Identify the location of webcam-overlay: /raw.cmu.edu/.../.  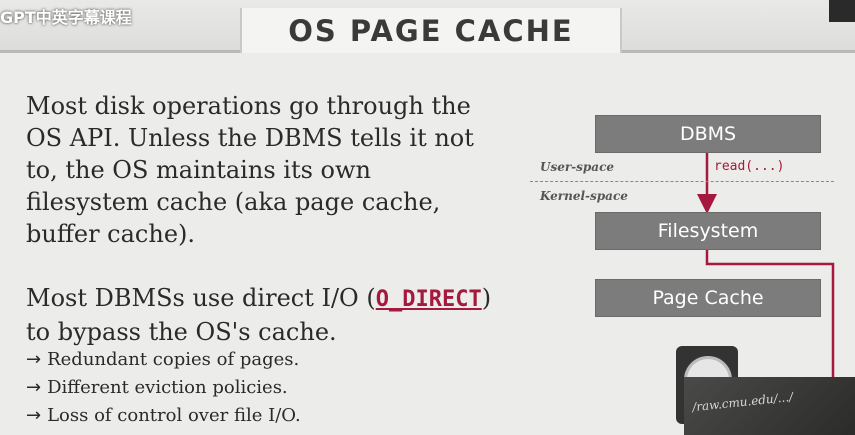
(769, 406).